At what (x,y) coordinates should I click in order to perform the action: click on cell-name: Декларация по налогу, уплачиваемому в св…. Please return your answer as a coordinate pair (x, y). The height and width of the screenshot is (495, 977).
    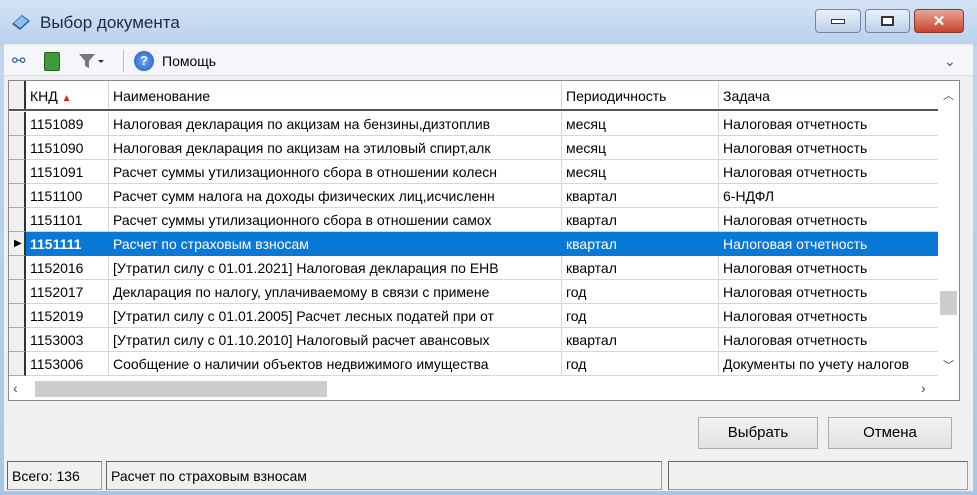
    Looking at the image, I should click on (335, 292).